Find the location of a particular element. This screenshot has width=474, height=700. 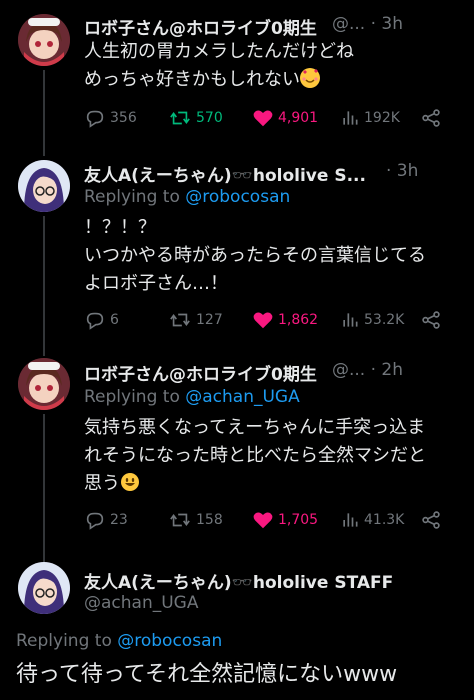

like-button: 1,705 is located at coordinates (285, 520).